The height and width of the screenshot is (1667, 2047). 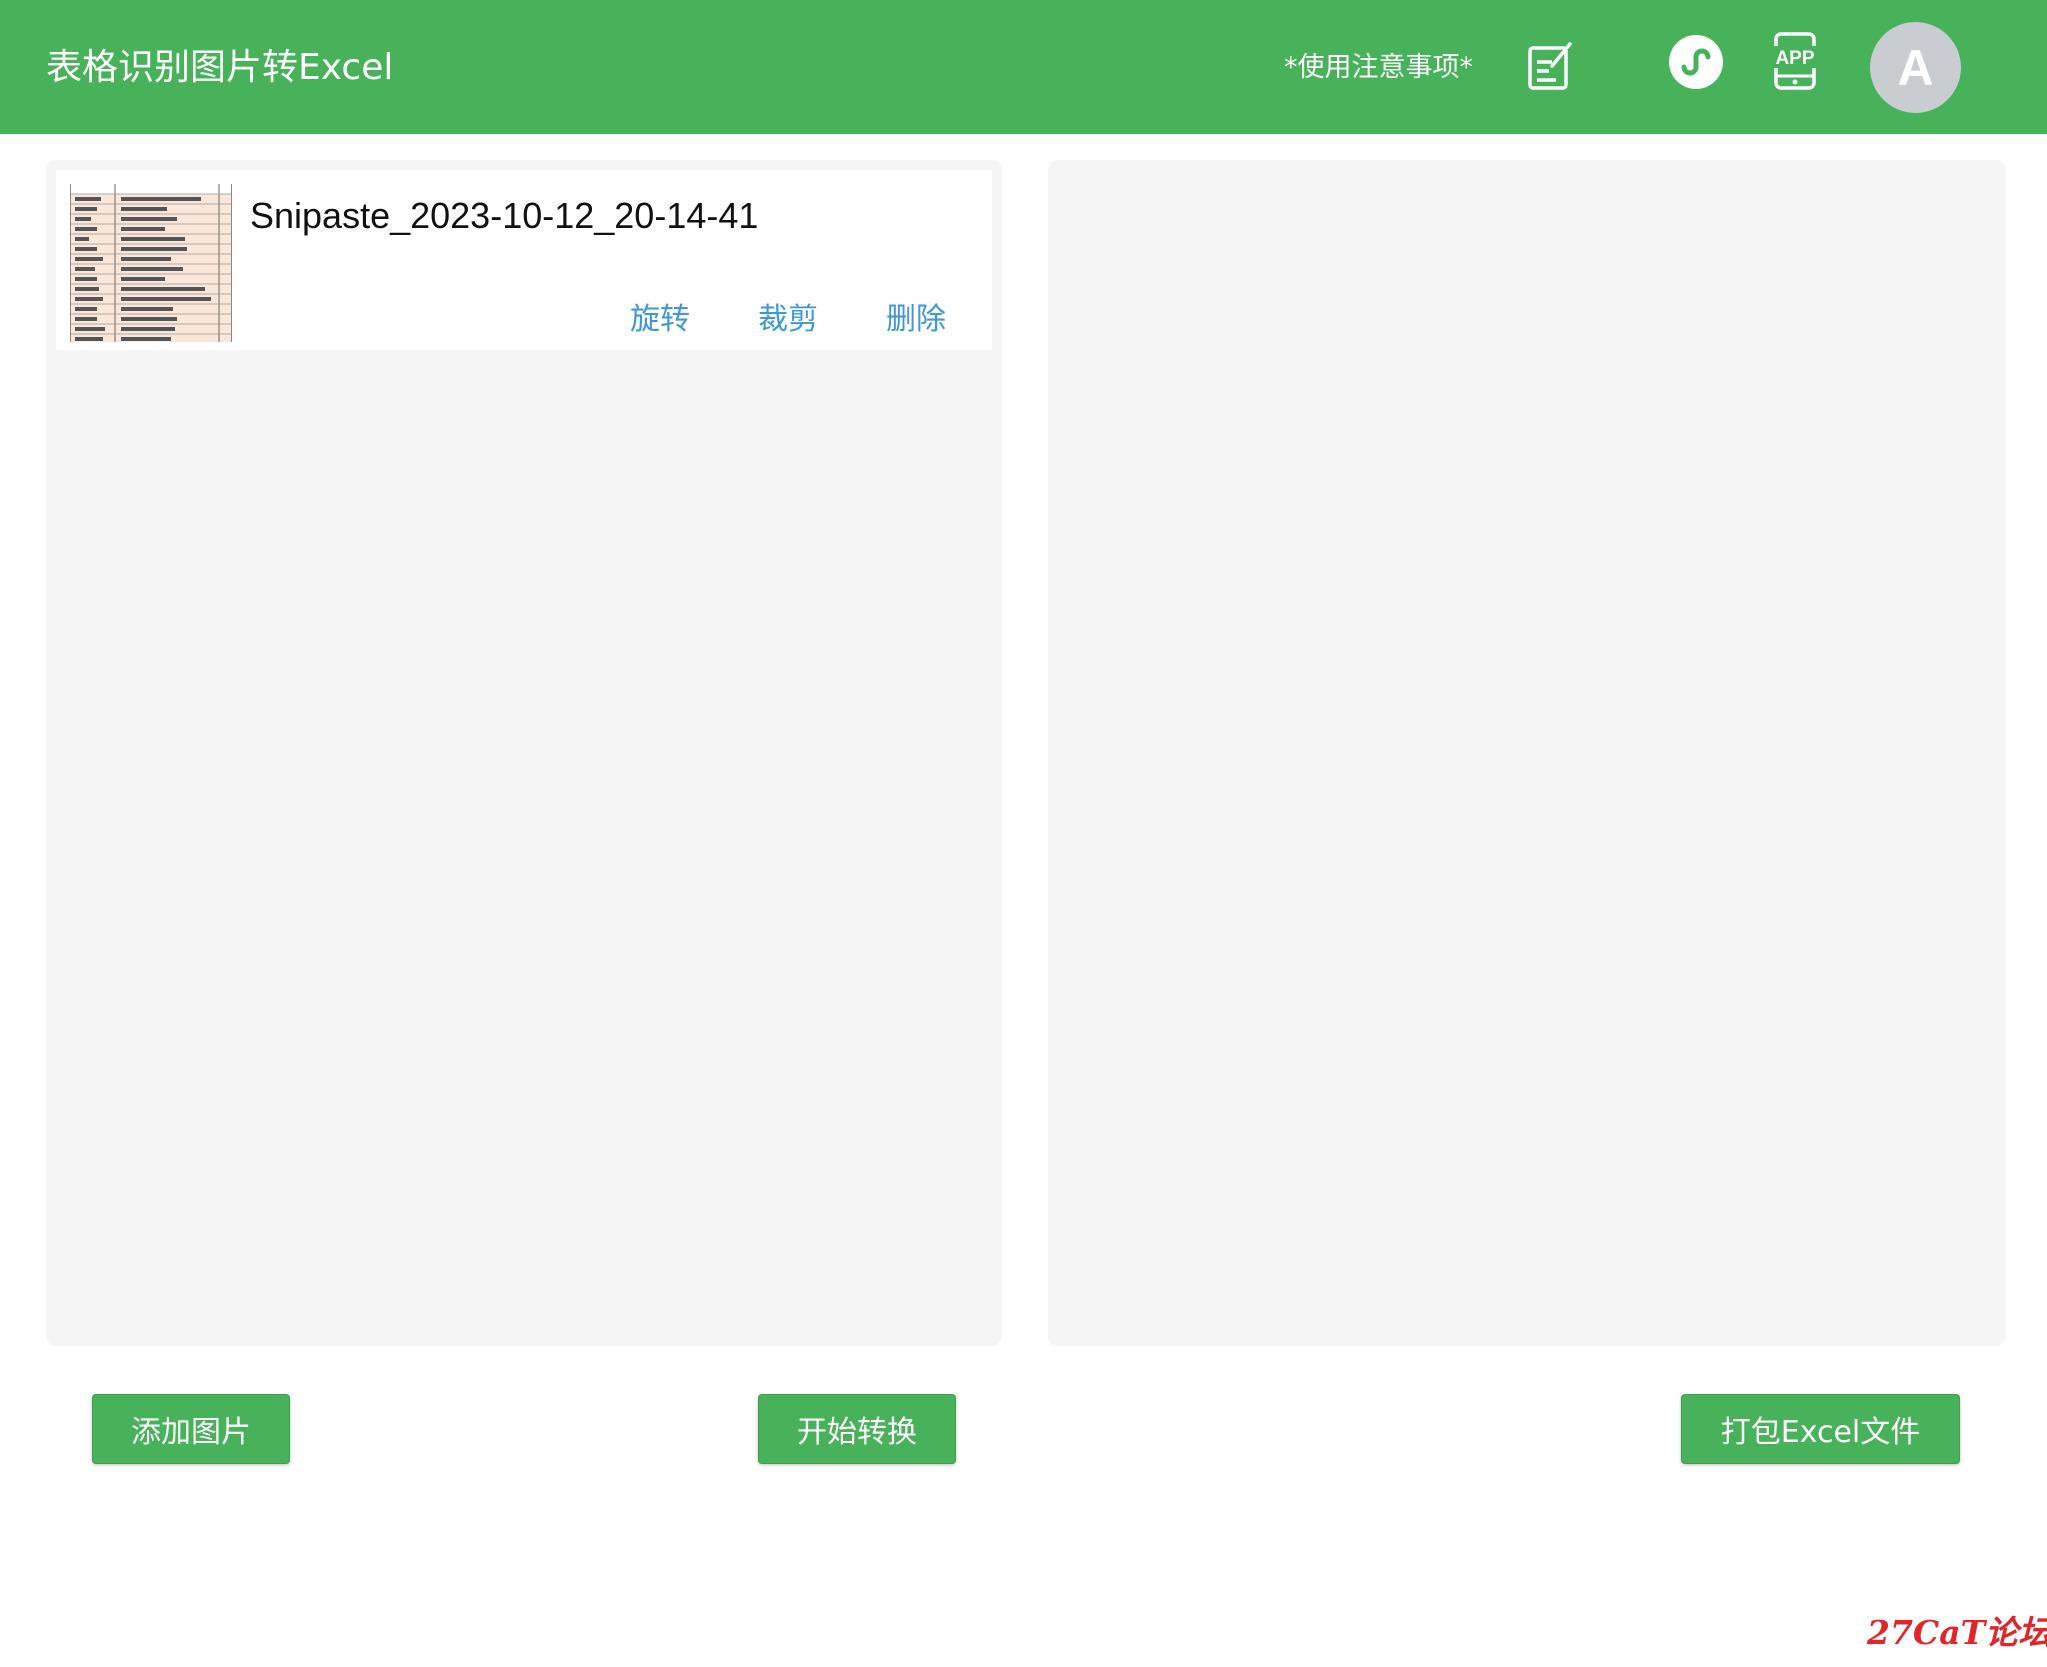 What do you see at coordinates (1820, 1429) in the screenshot?
I see `pack-excel-button: 打包Excel文件` at bounding box center [1820, 1429].